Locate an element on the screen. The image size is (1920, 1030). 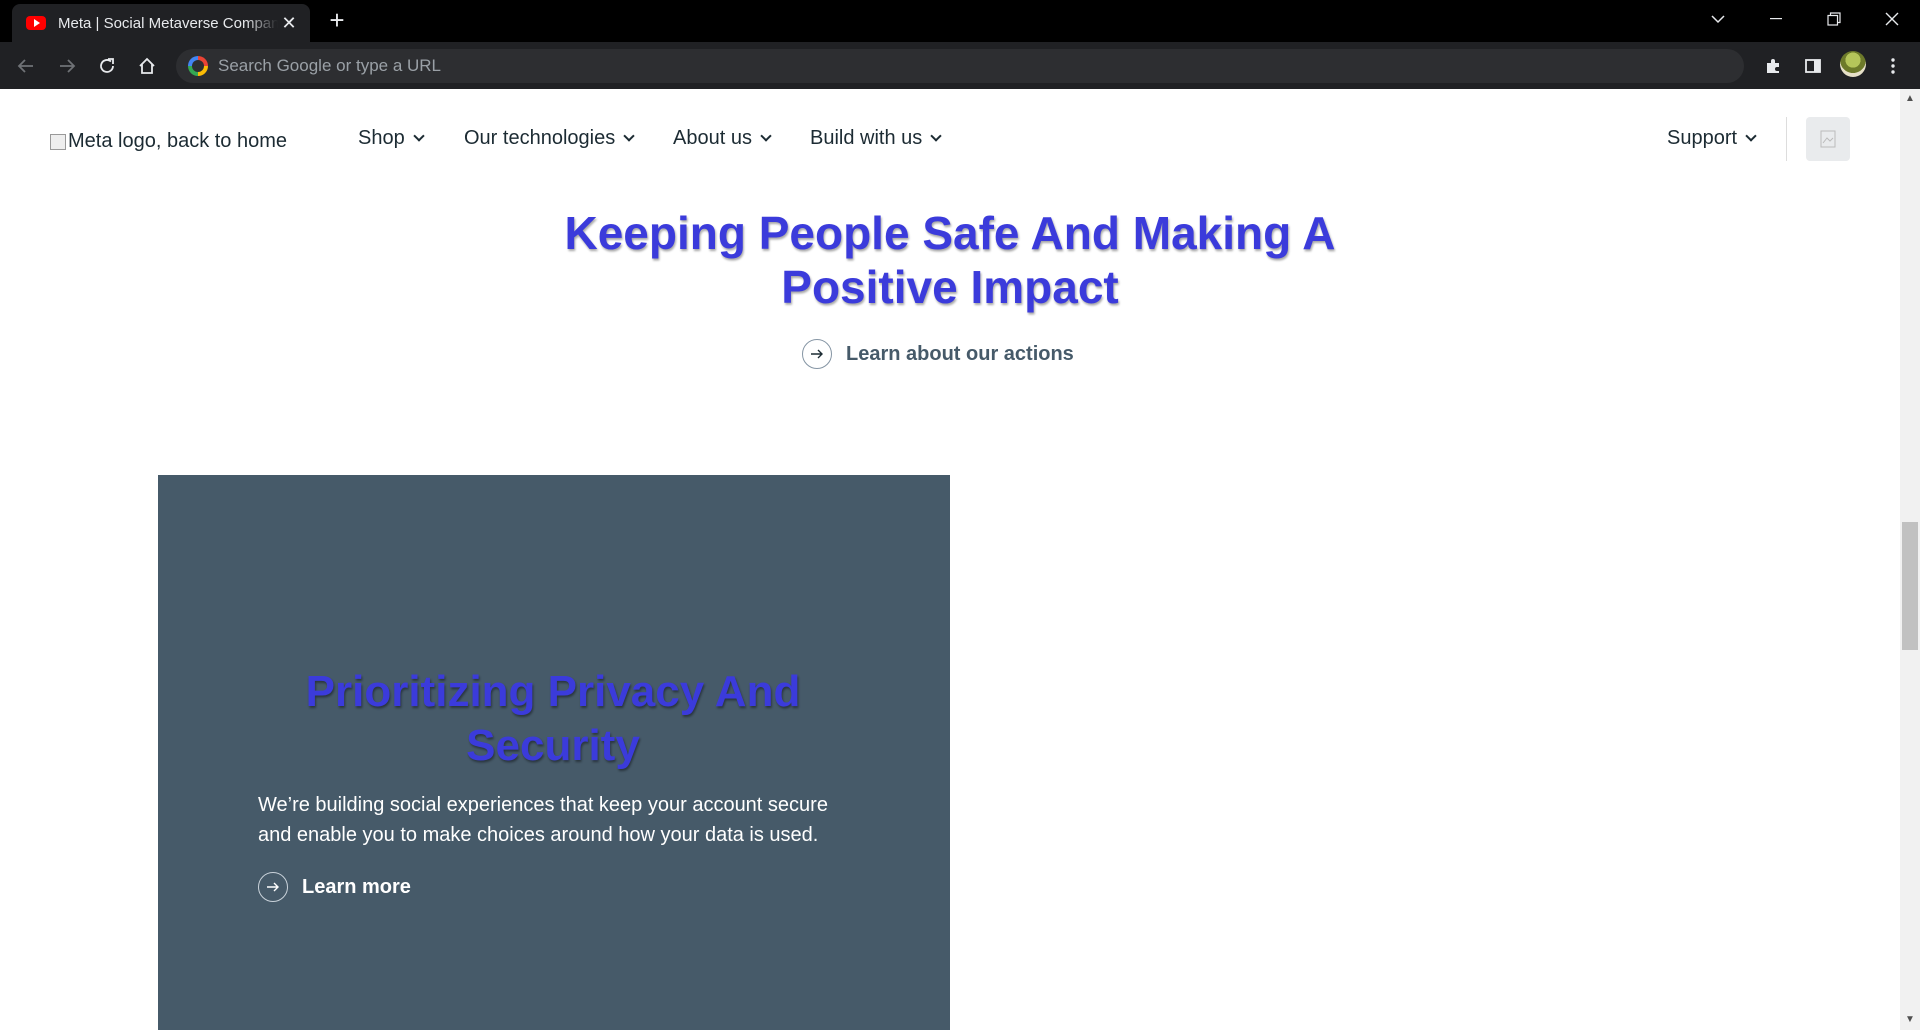
meta-logo: Meta logo, back to home is located at coordinates (168, 141).